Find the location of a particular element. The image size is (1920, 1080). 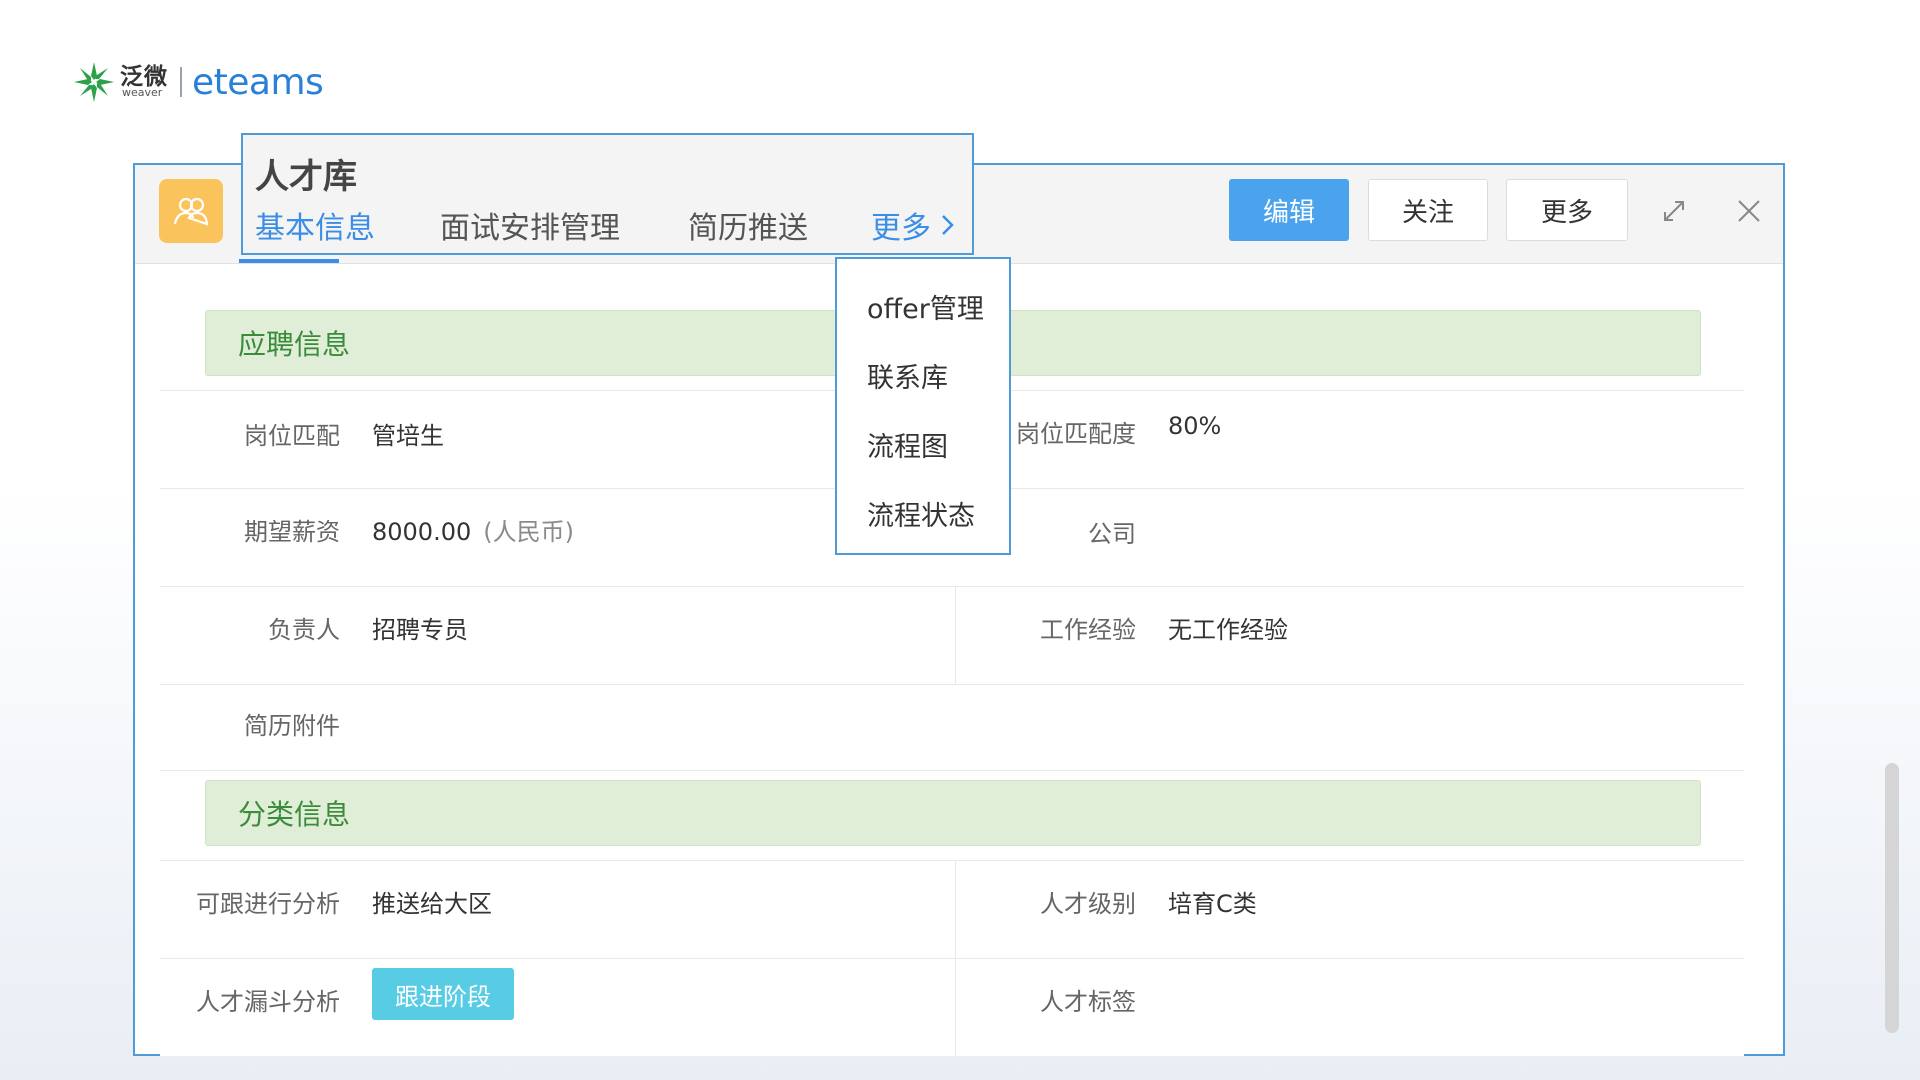

tab-more: 更多 is located at coordinates (914, 225).